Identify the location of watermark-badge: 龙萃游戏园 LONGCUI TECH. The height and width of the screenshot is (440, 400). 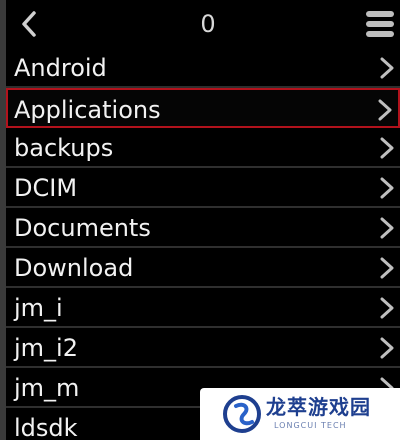
(300, 414).